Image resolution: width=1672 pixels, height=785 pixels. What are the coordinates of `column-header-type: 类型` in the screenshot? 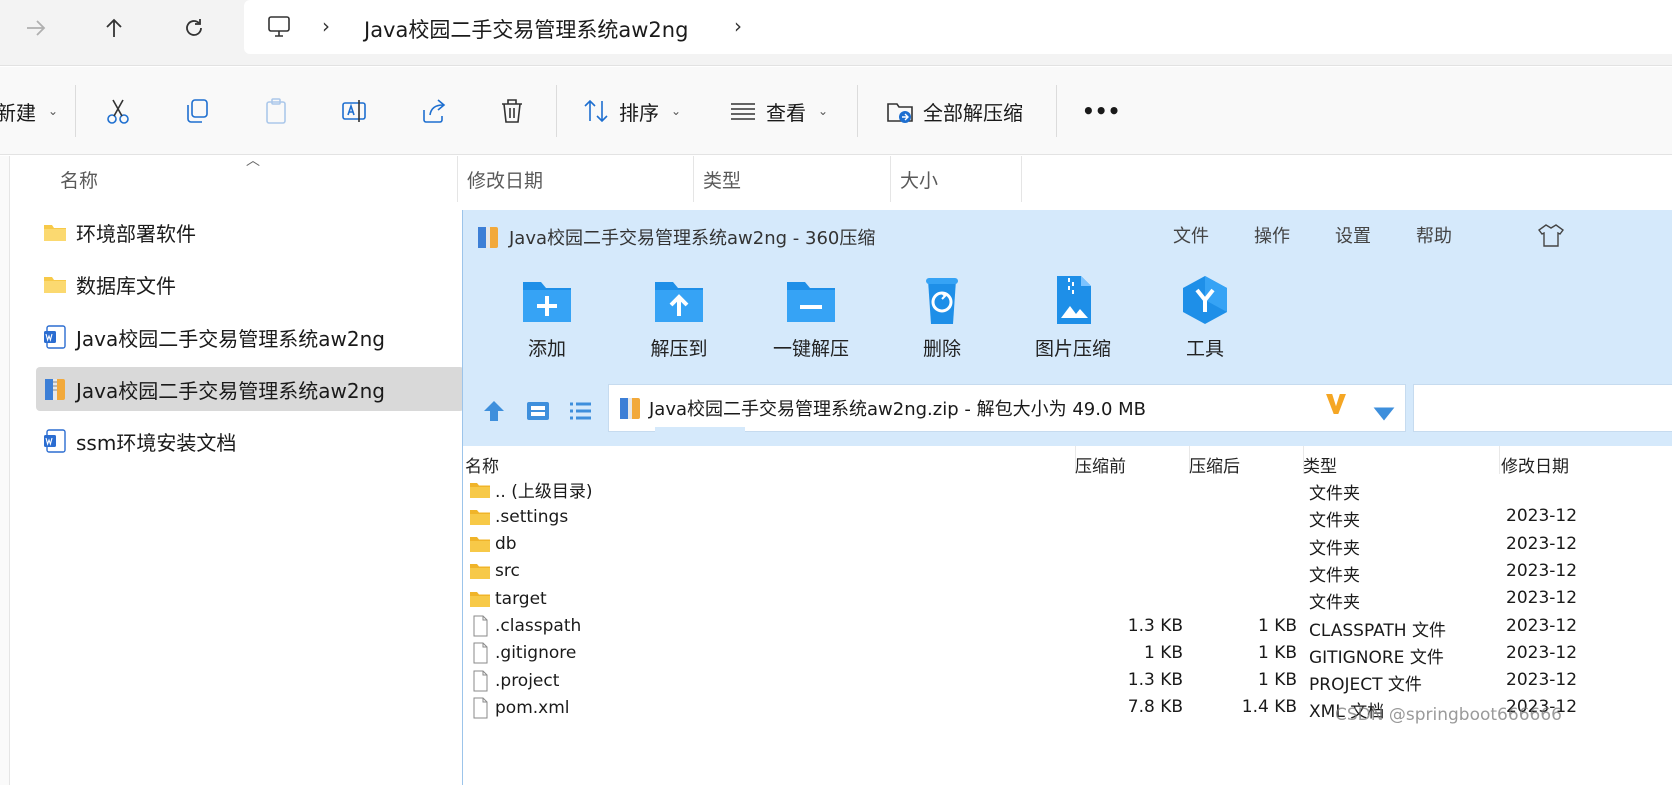 It's located at (722, 179).